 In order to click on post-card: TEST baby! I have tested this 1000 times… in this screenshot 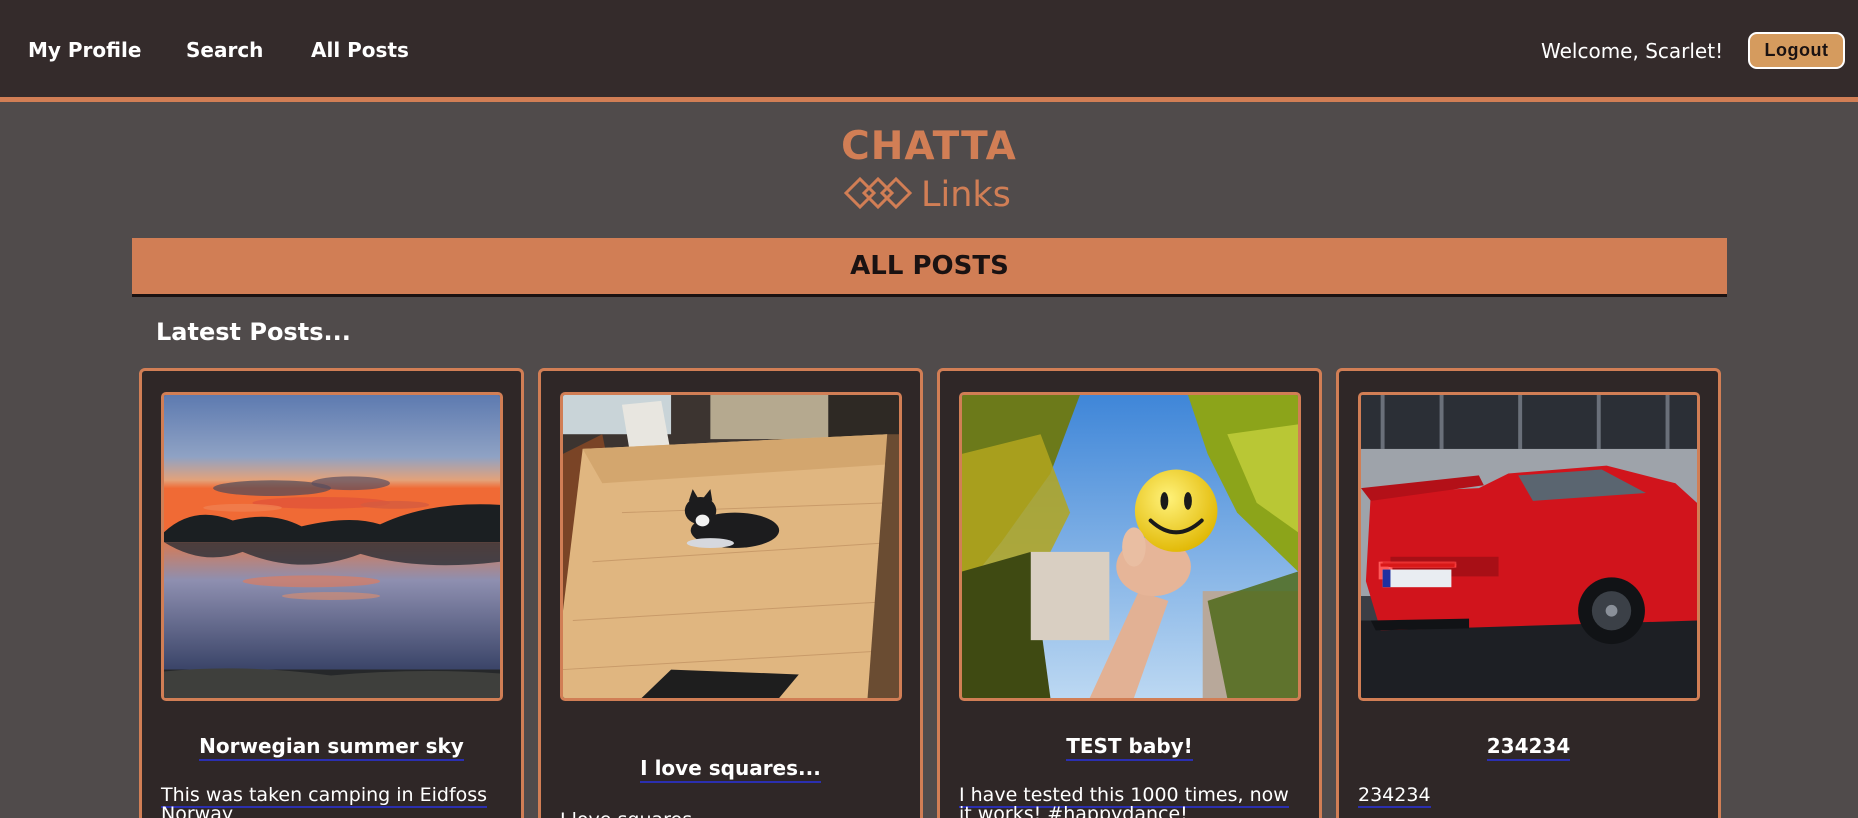, I will do `click(1129, 593)`.